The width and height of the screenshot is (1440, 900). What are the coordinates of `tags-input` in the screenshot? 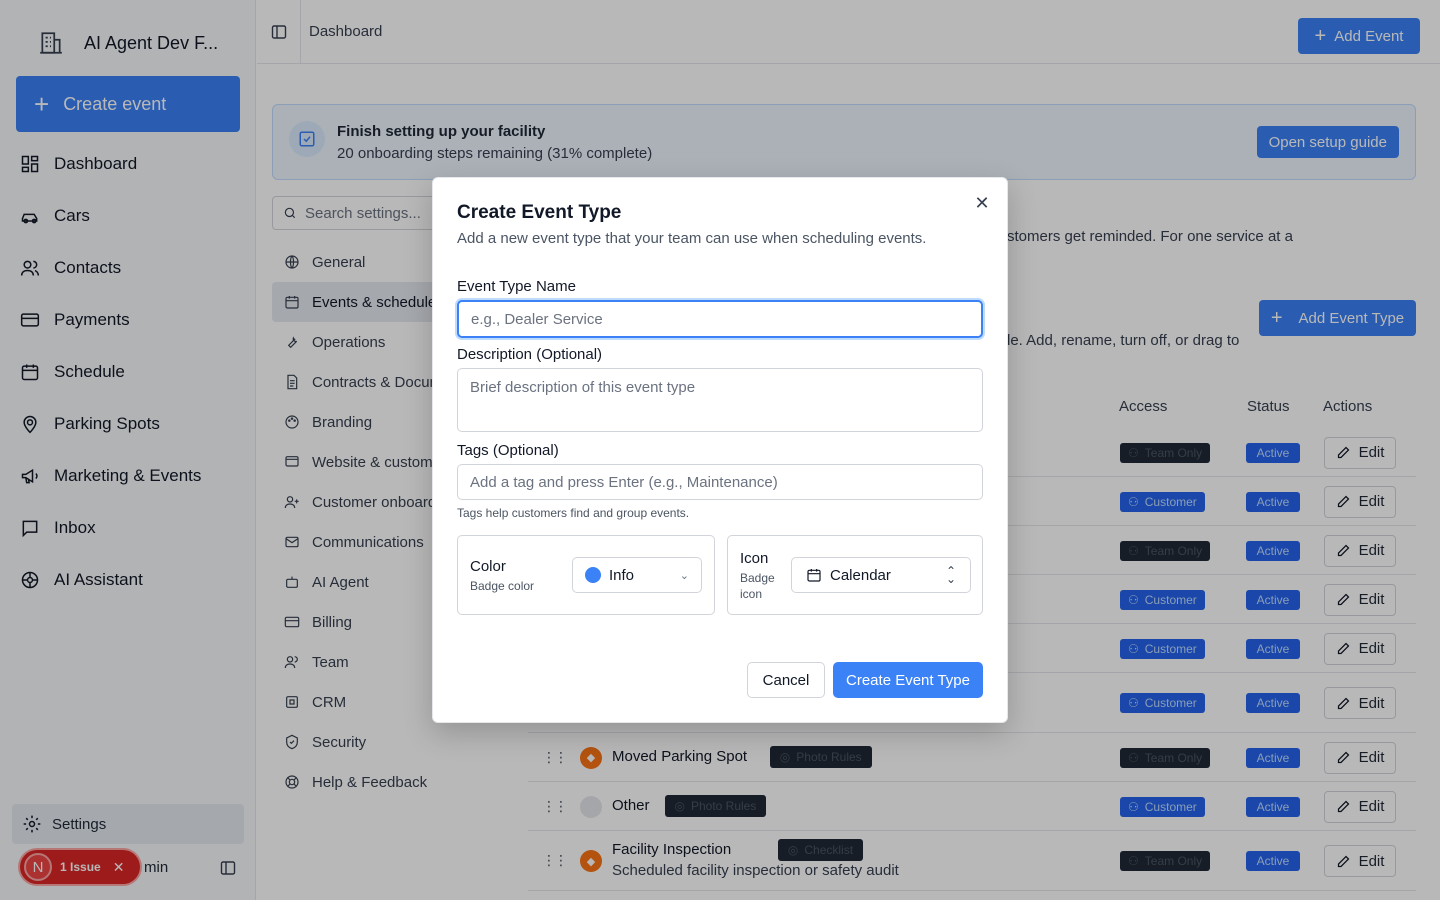 It's located at (720, 482).